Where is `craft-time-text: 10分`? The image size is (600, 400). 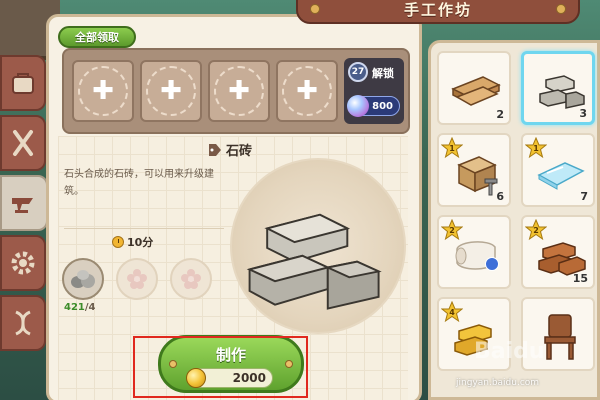 craft-time-text: 10分 is located at coordinates (140, 242).